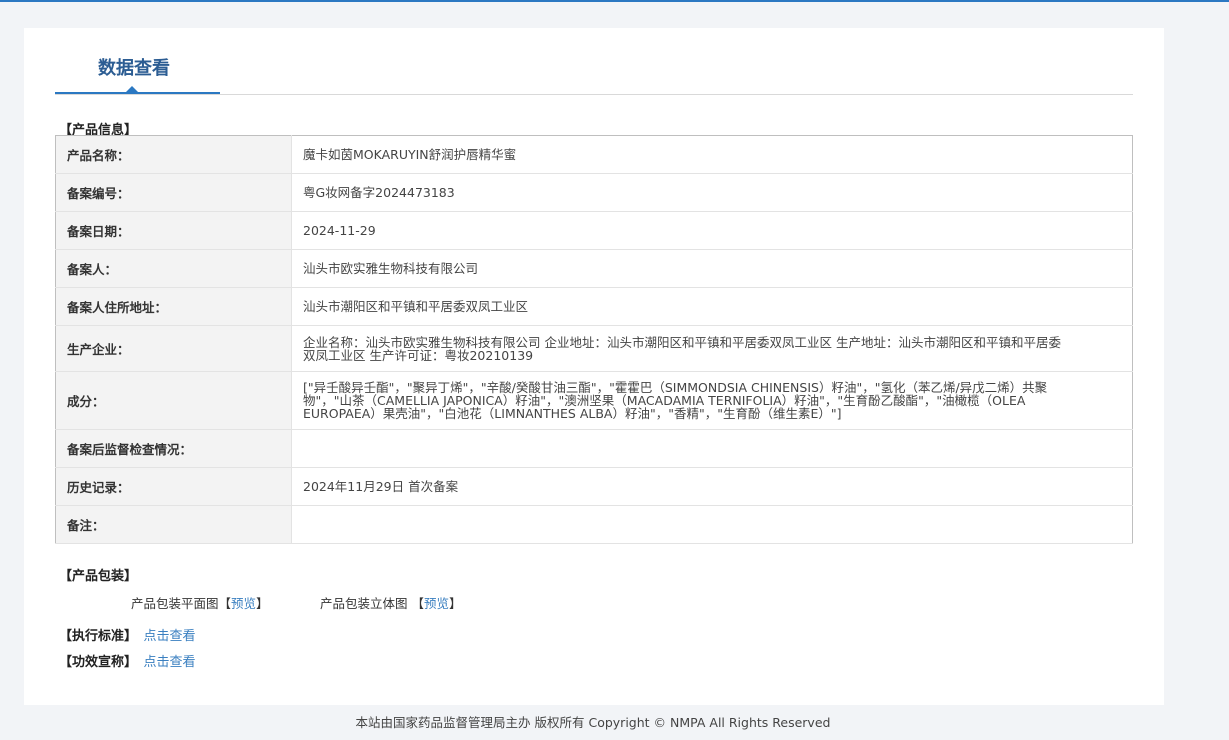  I want to click on package-solid-preview-link: 预览, so click(436, 603).